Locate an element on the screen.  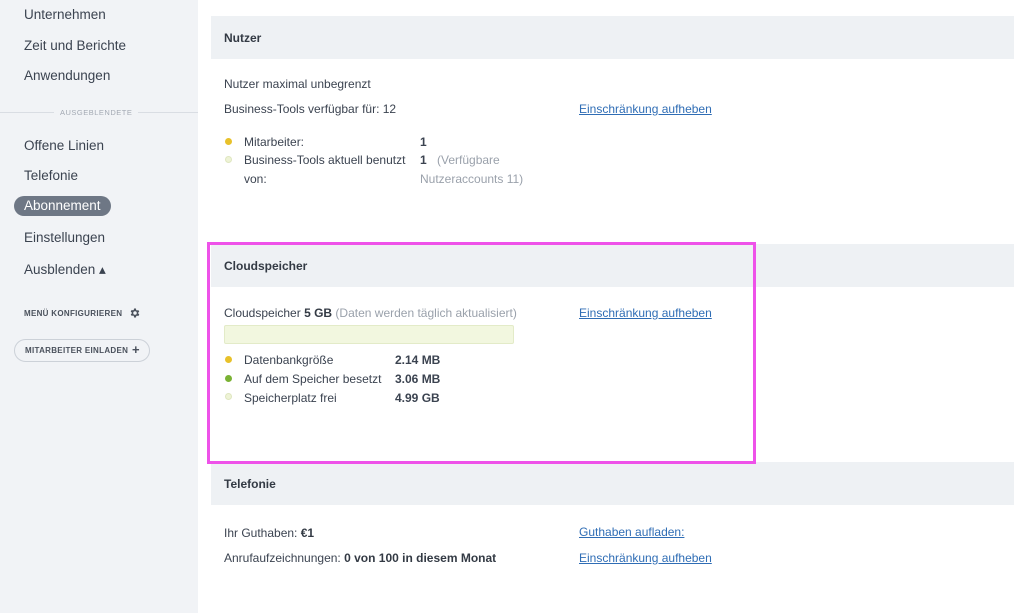
tools-used-label: Business-Tools aktuell benutzt is located at coordinates (325, 160).